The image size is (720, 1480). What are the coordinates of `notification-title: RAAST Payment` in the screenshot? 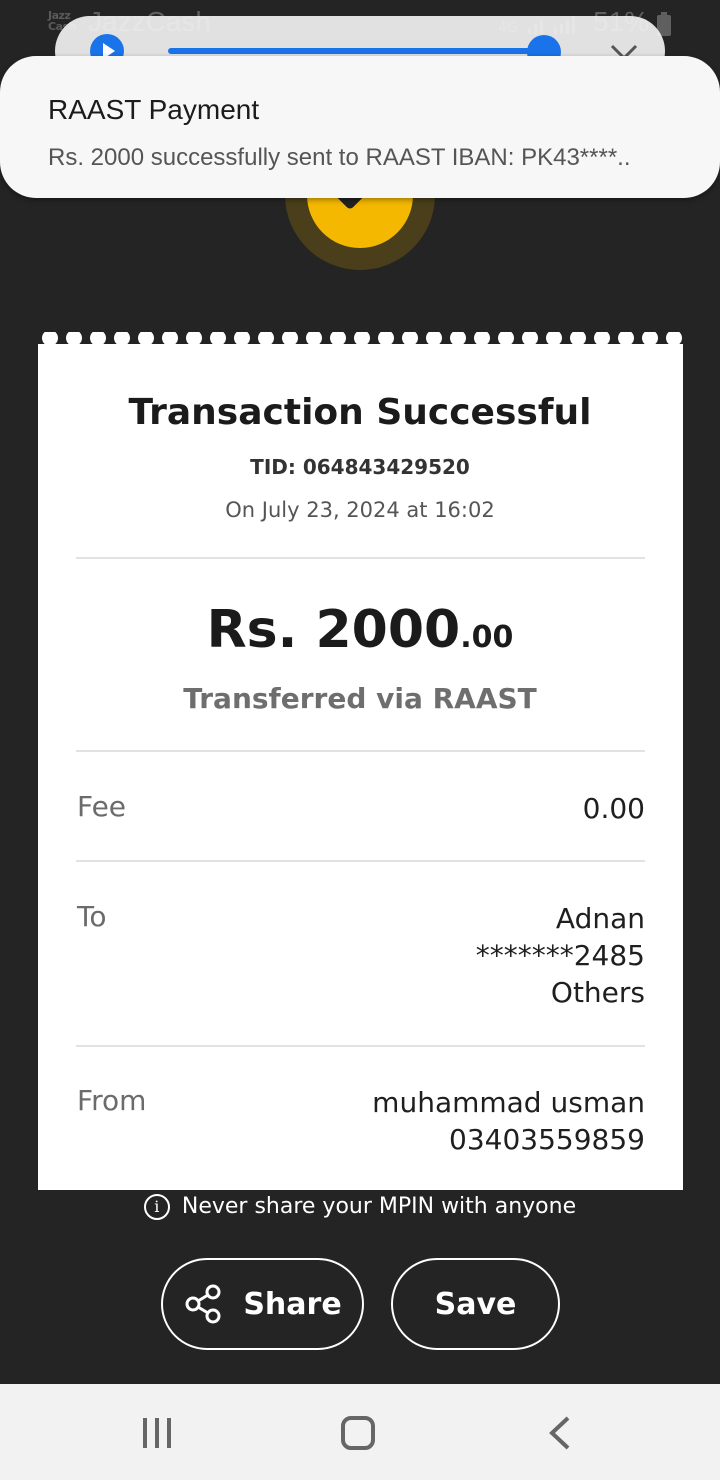 It's located at (154, 109).